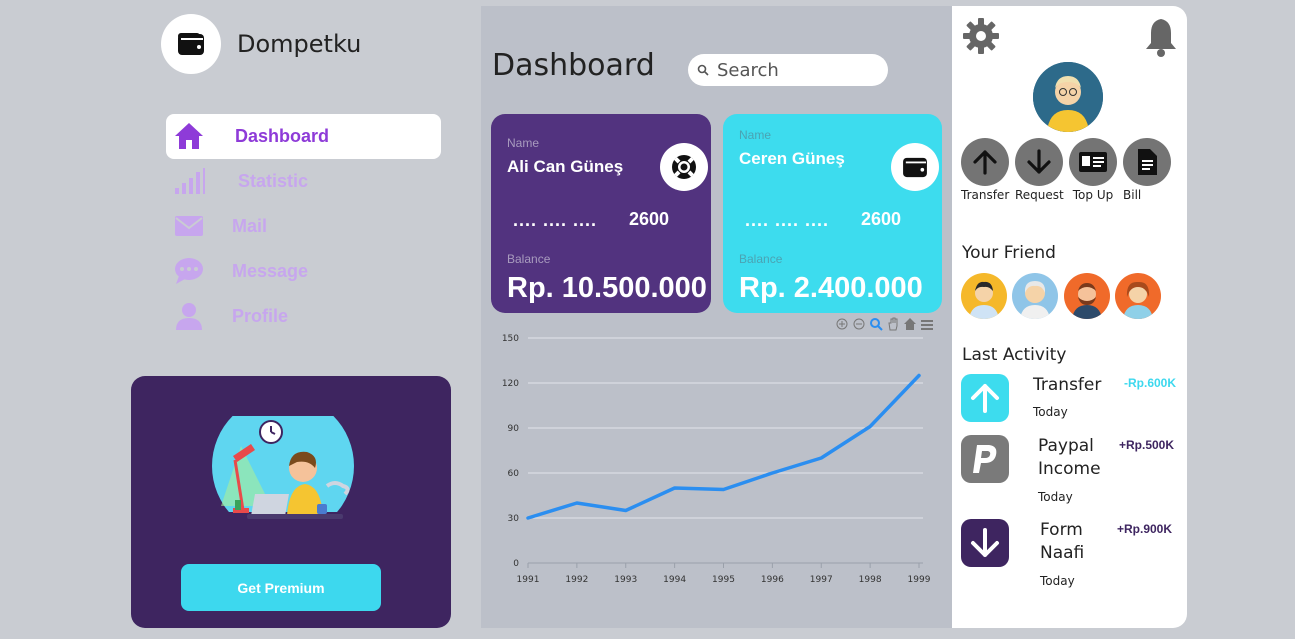 This screenshot has height=639, width=1295. What do you see at coordinates (1009, 253) in the screenshot?
I see `friends-title: Your Friend` at bounding box center [1009, 253].